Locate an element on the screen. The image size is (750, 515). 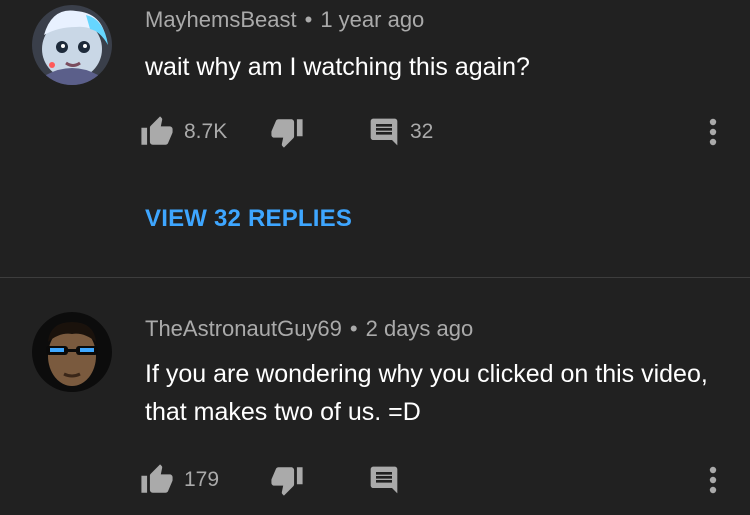
comment-meta: TheAstronautGuy69 • 2 days ago is located at coordinates (309, 329).